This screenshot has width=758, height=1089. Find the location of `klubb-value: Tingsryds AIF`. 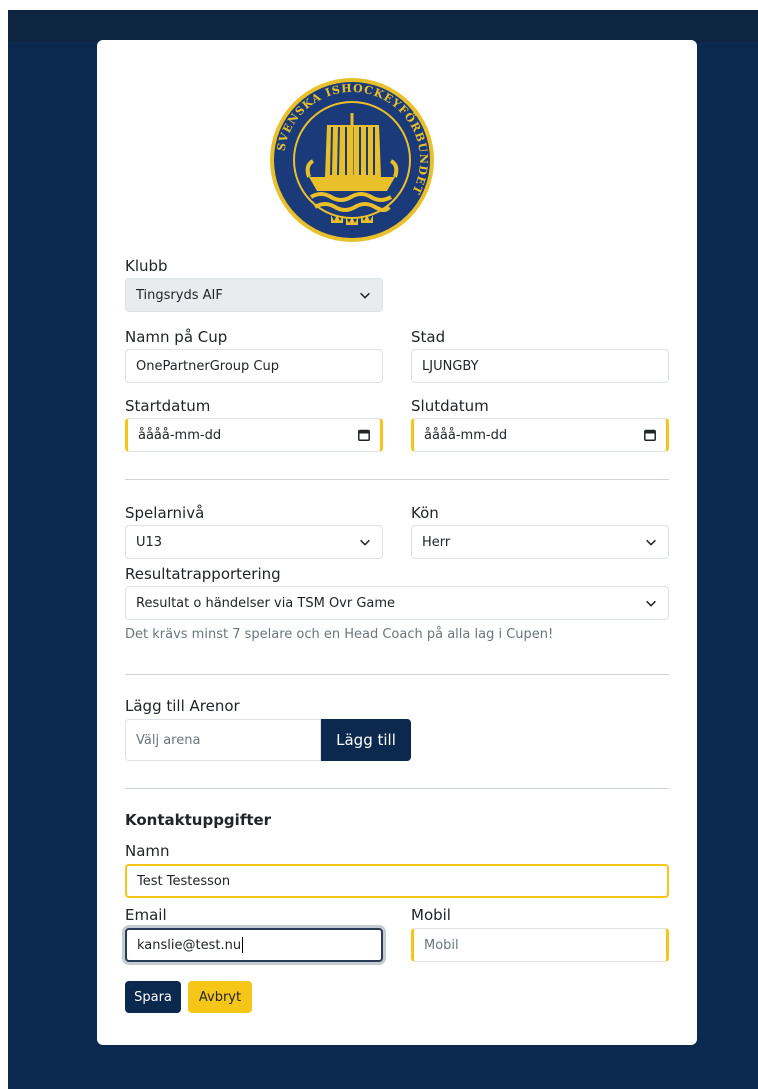

klubb-value: Tingsryds AIF is located at coordinates (179, 295).